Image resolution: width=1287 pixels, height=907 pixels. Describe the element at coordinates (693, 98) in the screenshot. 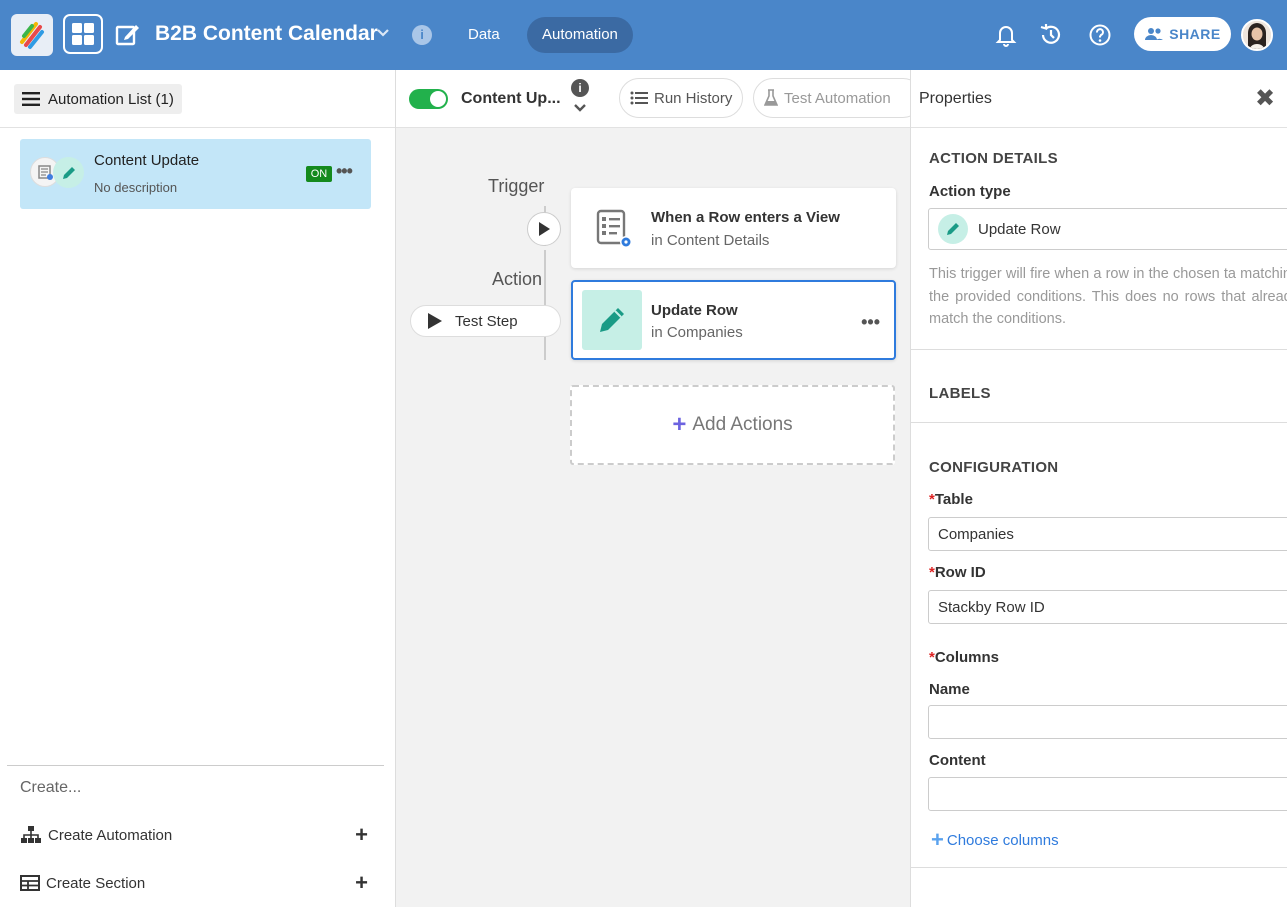

I see `run-history-label: Run History` at that location.